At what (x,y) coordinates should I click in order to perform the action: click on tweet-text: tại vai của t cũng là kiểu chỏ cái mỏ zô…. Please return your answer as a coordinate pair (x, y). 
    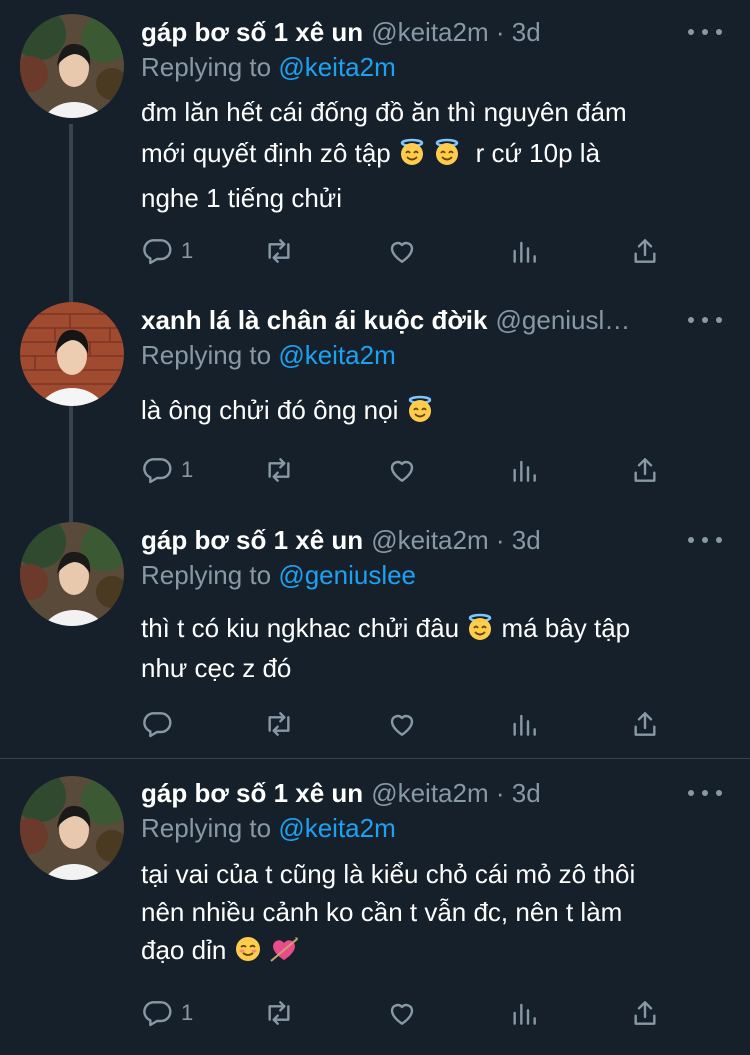
    Looking at the image, I should click on (428, 914).